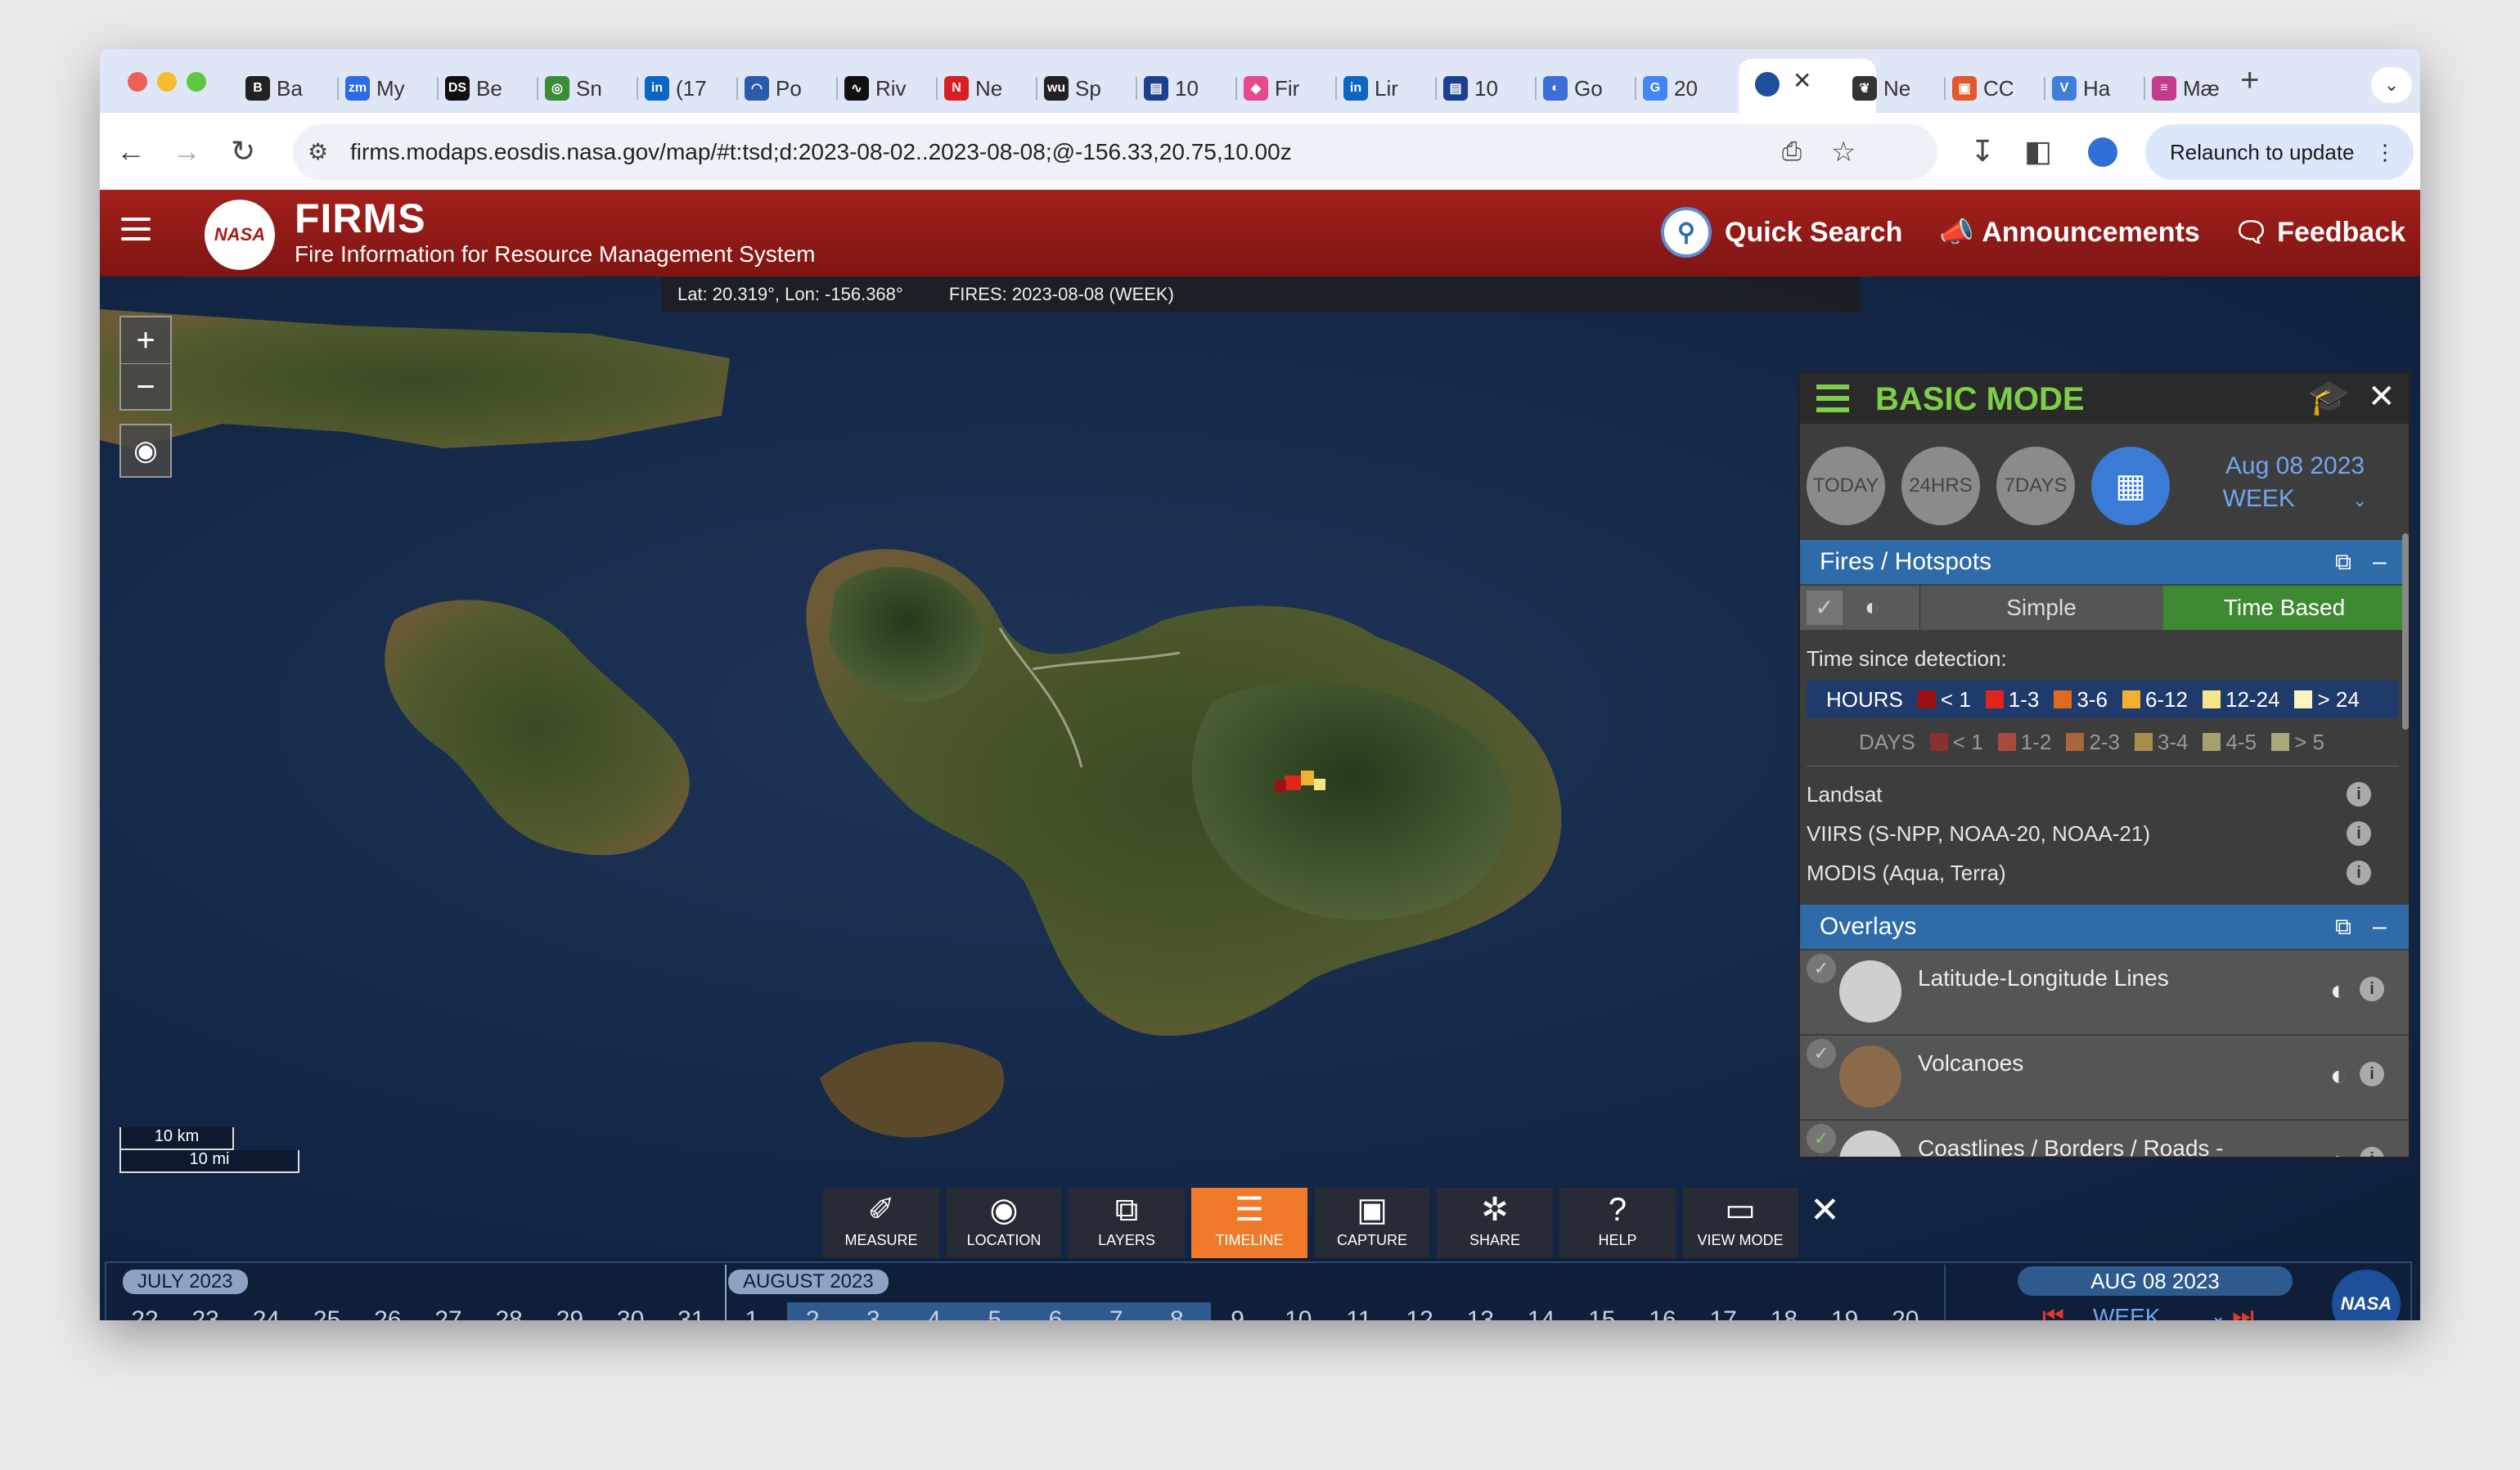 The image size is (2520, 1470). What do you see at coordinates (2070, 232) in the screenshot?
I see `announcements-button: 📣 Announcements` at bounding box center [2070, 232].